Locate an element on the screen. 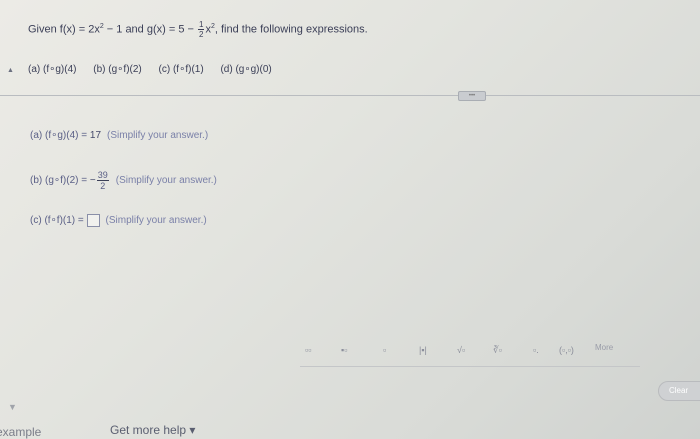  part-c: (c) (f∘f)(1) is located at coordinates (181, 69).